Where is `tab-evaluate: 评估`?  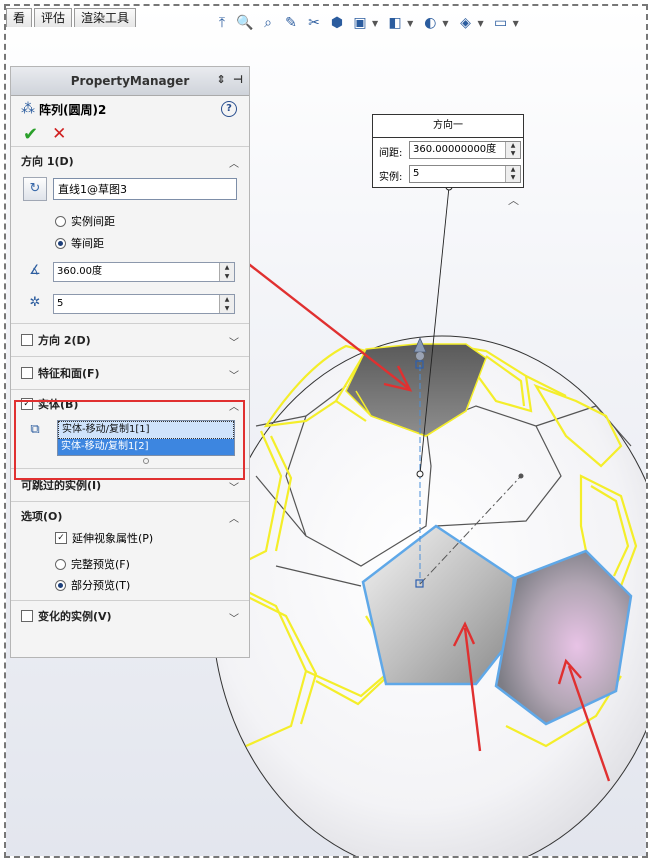 tab-evaluate: 评估 is located at coordinates (53, 17).